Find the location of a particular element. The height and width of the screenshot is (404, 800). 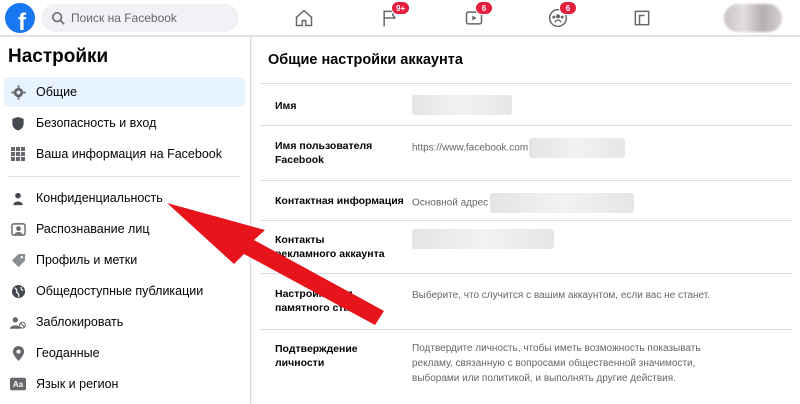

nav-gaming is located at coordinates (642, 18).